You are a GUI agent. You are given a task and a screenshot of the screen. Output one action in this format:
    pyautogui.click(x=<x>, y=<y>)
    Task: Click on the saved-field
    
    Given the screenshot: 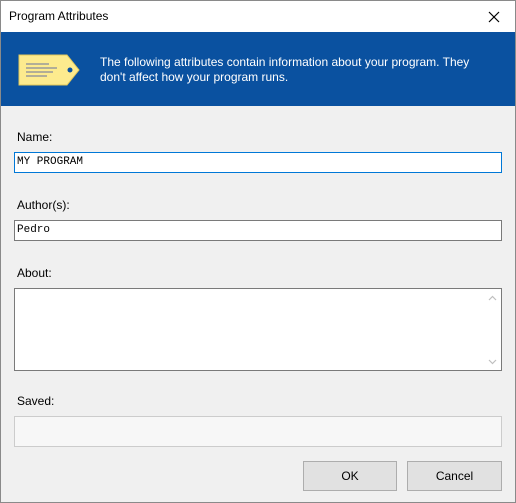 What is the action you would take?
    pyautogui.click(x=258, y=431)
    